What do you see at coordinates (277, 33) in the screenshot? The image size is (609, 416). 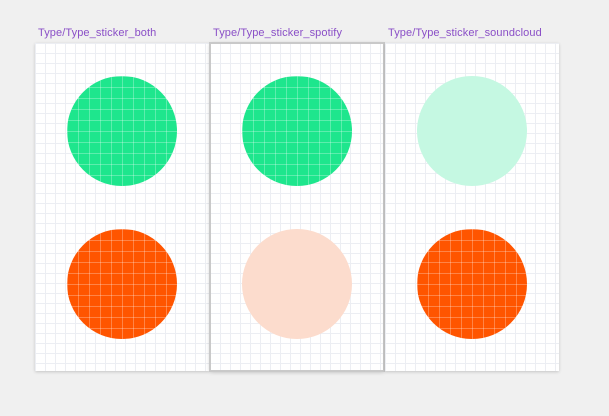 I see `frame-label-spotify: Type/Type_sticker_spotify` at bounding box center [277, 33].